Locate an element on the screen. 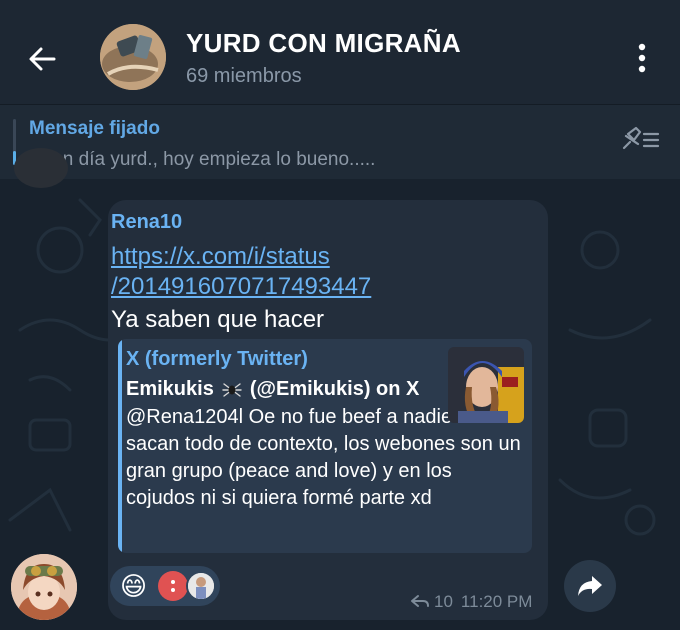 The height and width of the screenshot is (630, 680). spider-icon is located at coordinates (232, 390).